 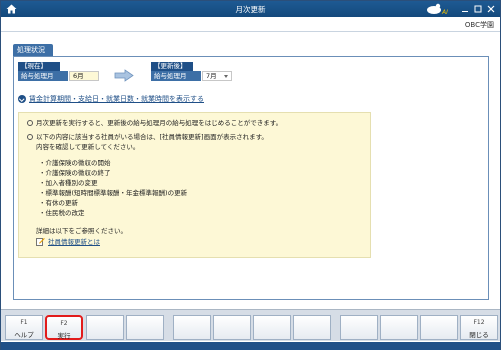 I want to click on help-link: 社員情報更新とは, so click(x=68, y=242).